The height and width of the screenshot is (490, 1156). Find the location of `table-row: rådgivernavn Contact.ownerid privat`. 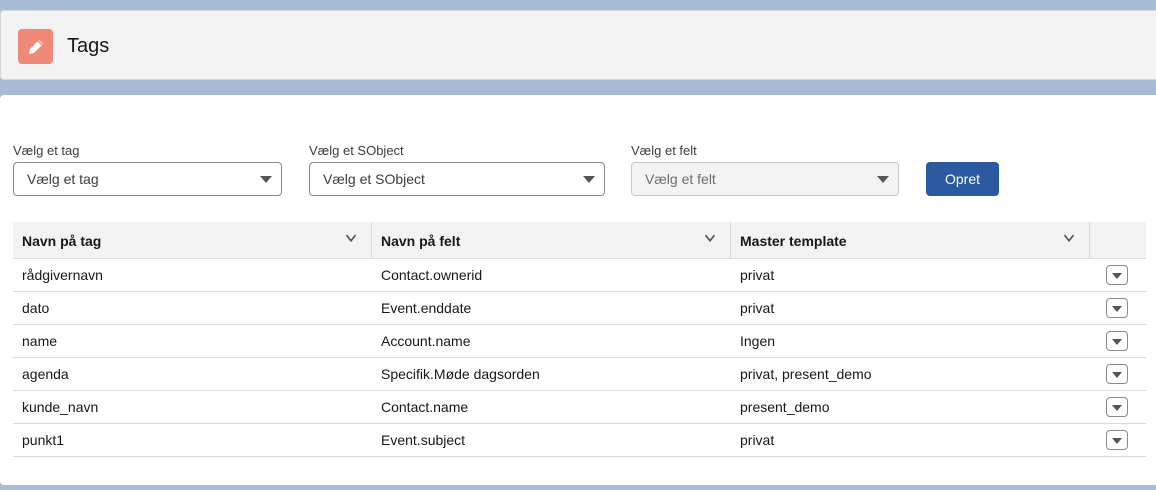

table-row: rådgivernavn Contact.ownerid privat is located at coordinates (579, 275).